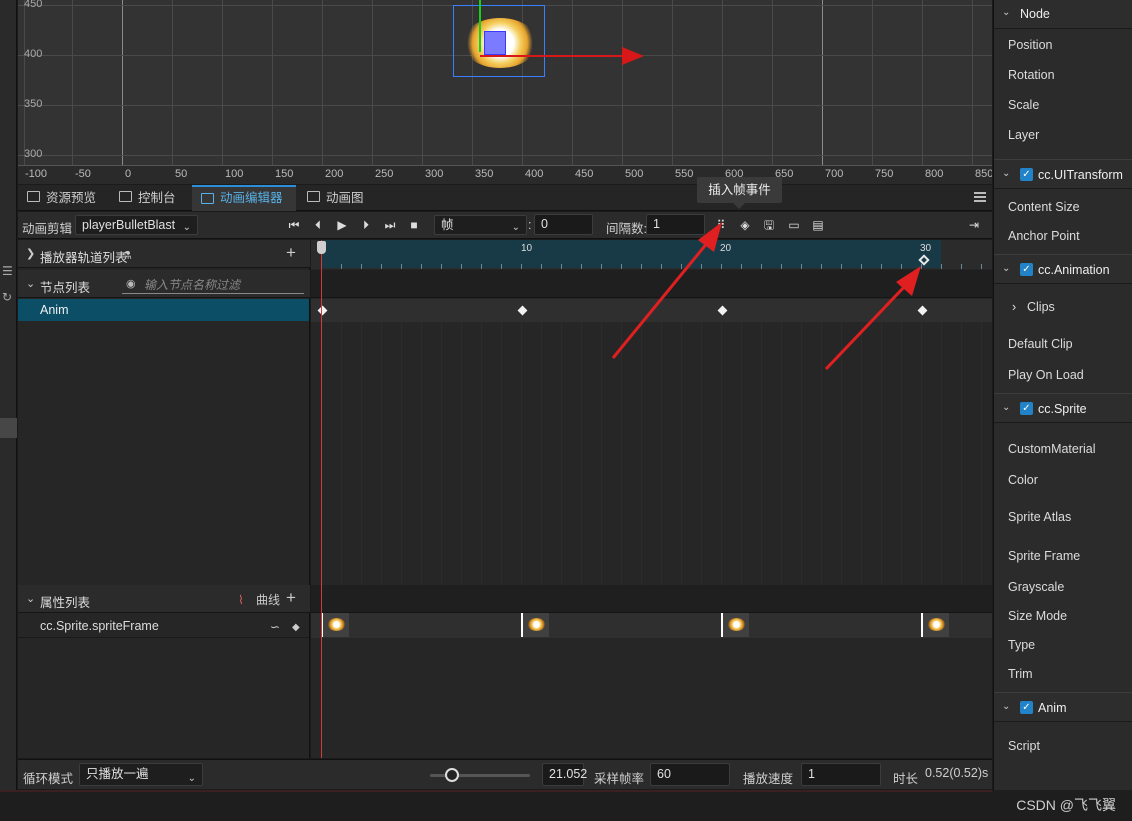 Image resolution: width=1132 pixels, height=821 pixels. Describe the element at coordinates (321, 499) in the screenshot. I see `playhead` at that location.